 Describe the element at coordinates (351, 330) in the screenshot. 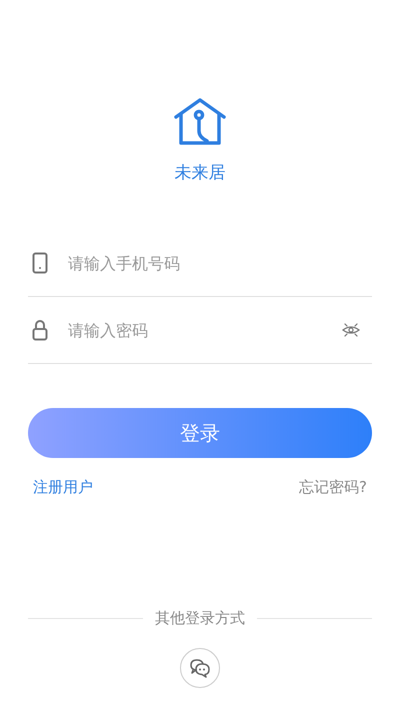

I see `eye-closed-icon` at that location.